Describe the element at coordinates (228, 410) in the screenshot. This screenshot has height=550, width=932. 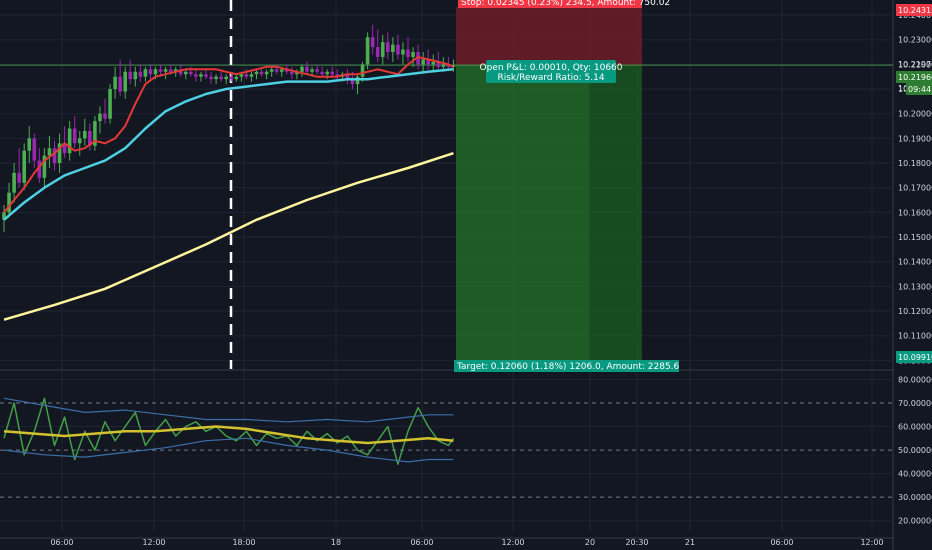
I see `band_upper-line` at that location.